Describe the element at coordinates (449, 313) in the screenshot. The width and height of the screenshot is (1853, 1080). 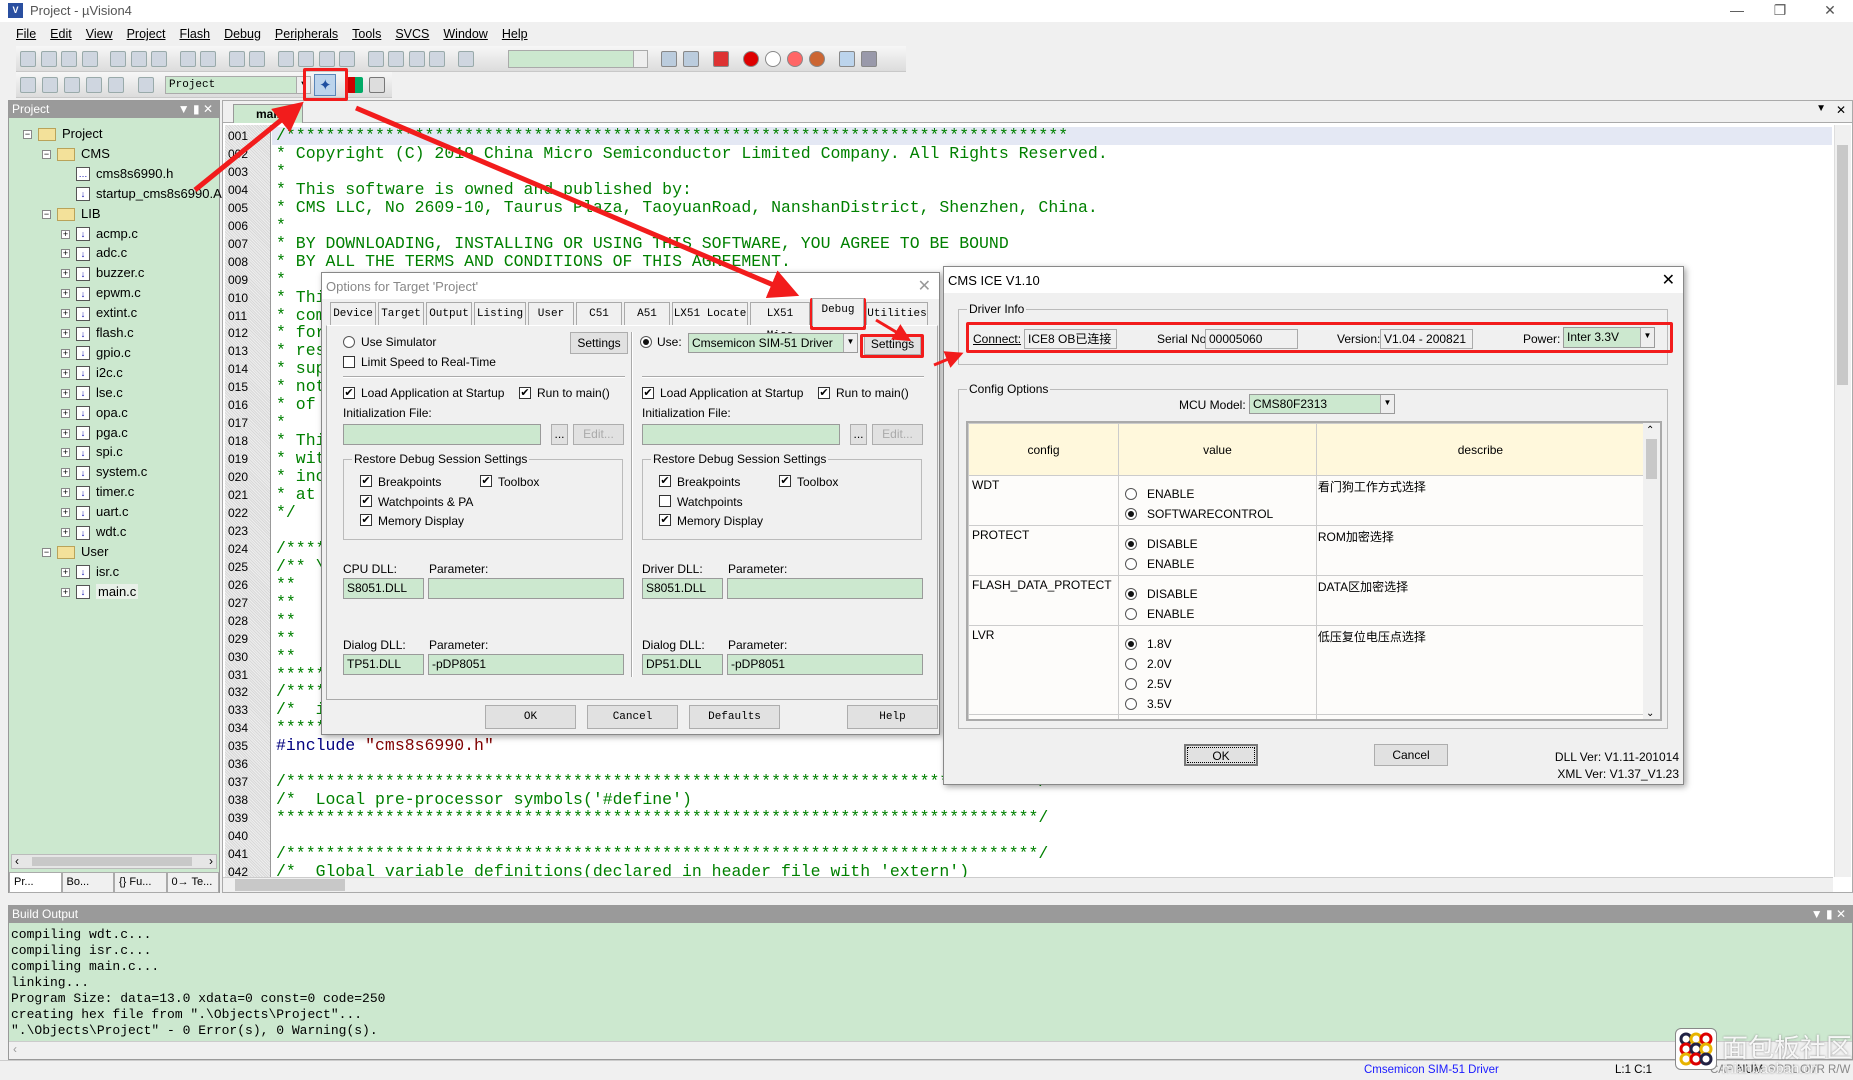
I see `tab-output: Output` at that location.